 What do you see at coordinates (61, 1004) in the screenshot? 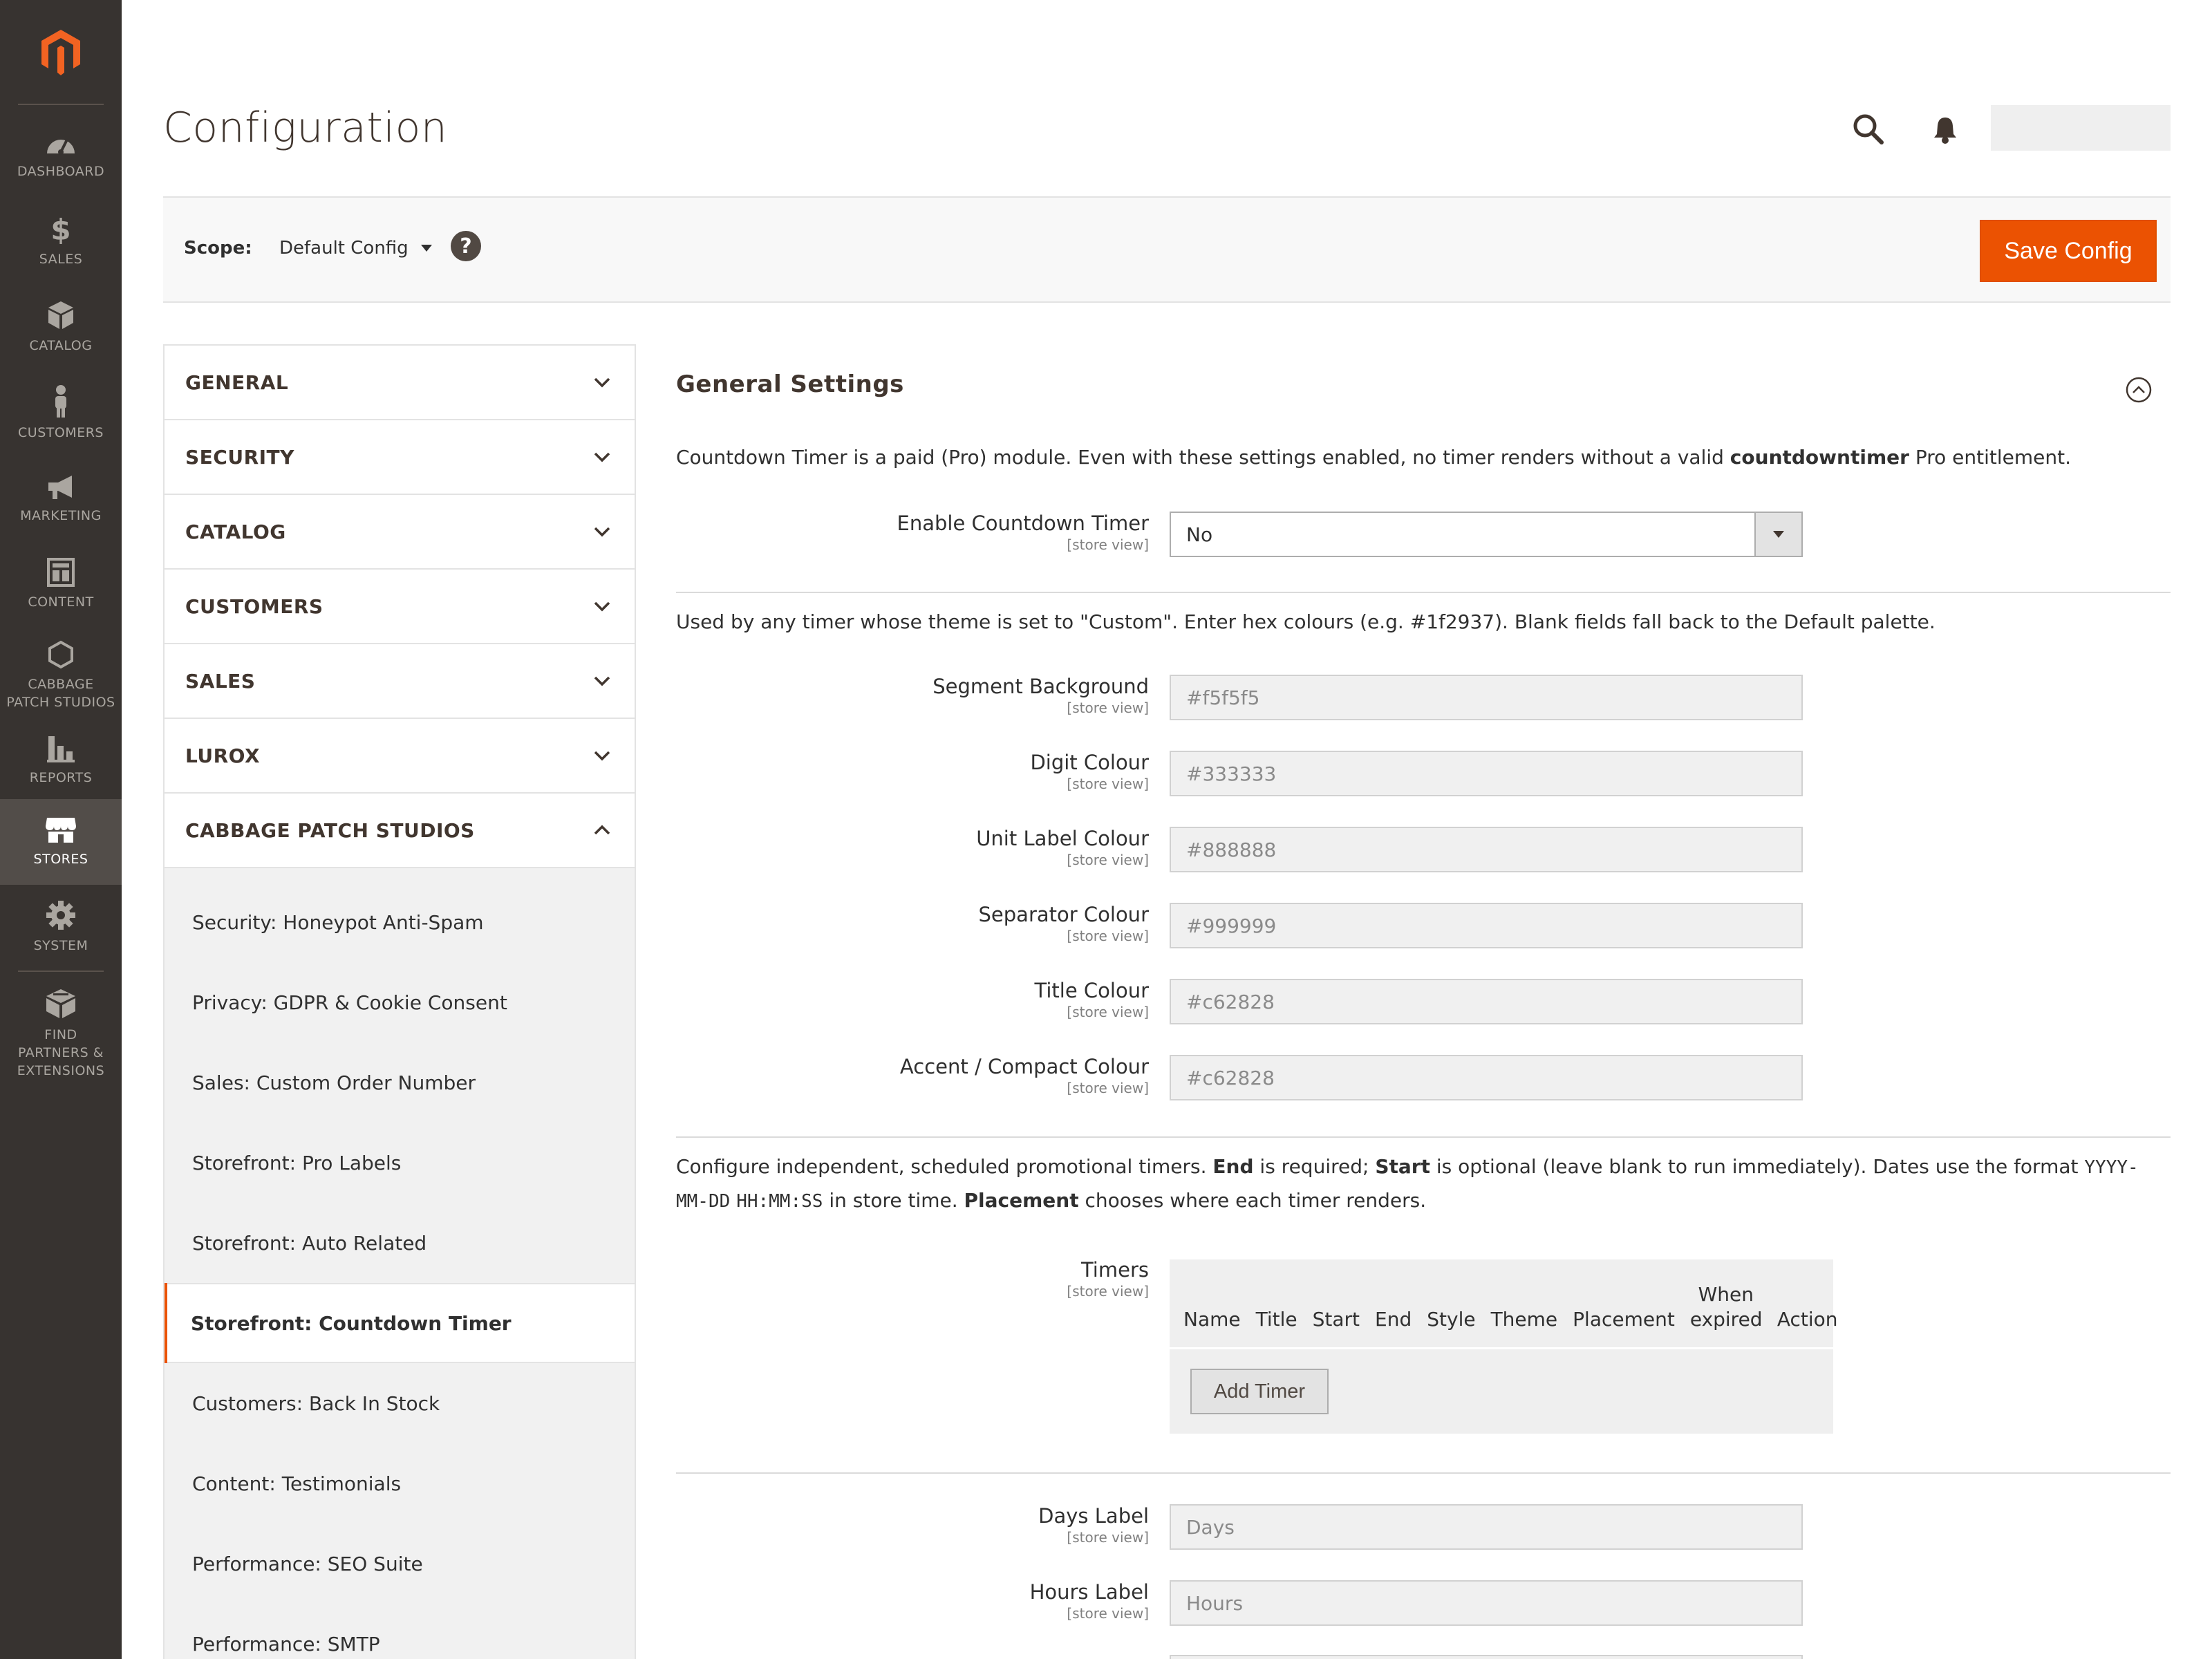
I see `boxes-icon` at bounding box center [61, 1004].